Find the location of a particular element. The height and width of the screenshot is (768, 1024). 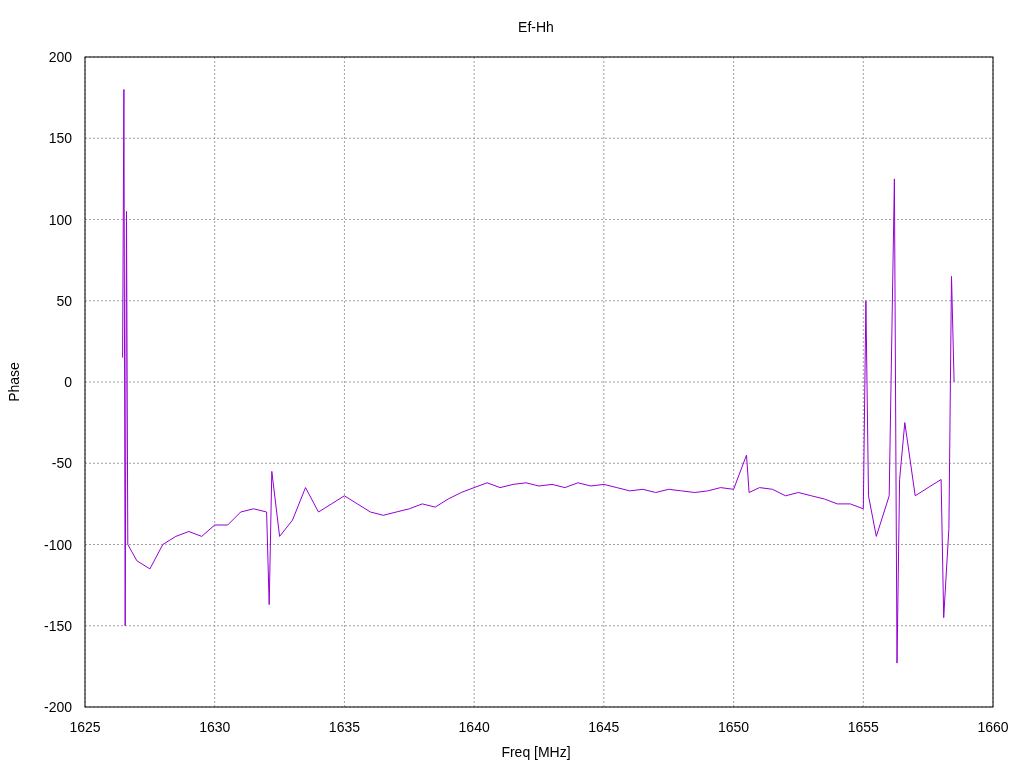

axis-label: Freq [MHz] is located at coordinates (536, 752).